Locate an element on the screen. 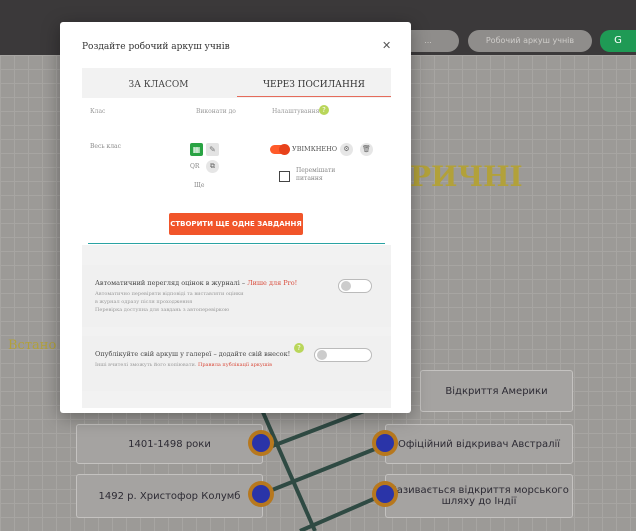 The width and height of the screenshot is (636, 531). create-another-assignment-button: СТВОРИТИ ЩЕ ОДНЕ ЗАВДАННЯ is located at coordinates (236, 224).